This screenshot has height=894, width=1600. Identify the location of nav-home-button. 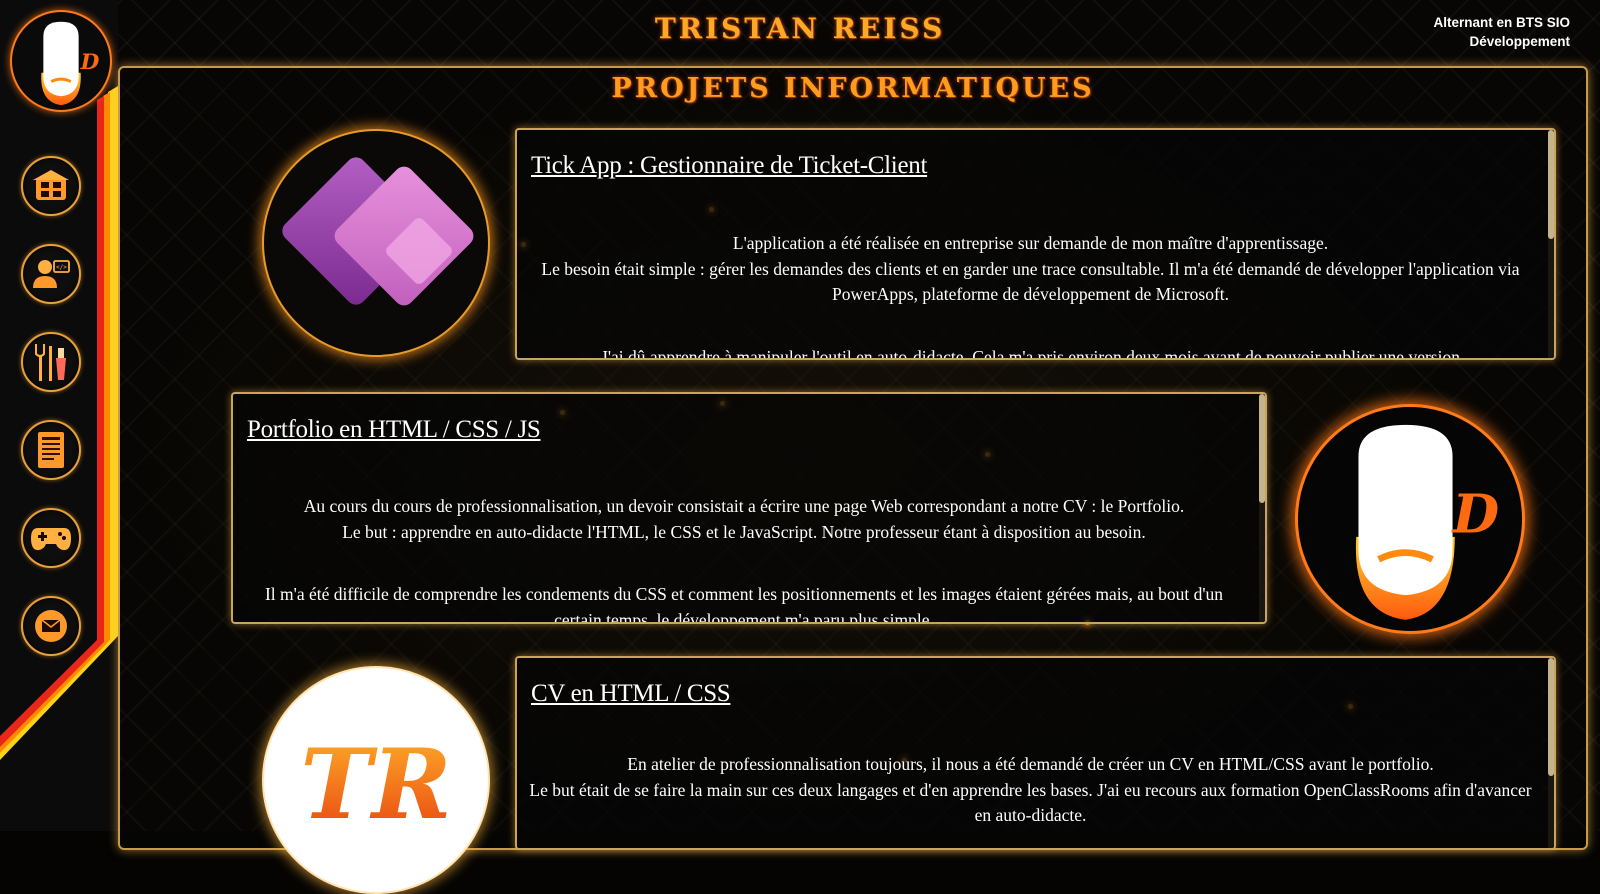
(51, 186).